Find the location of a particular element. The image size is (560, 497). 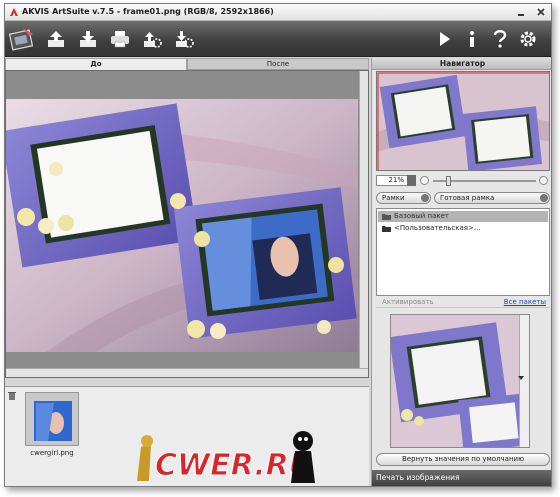

close-button is located at coordinates (541, 12).